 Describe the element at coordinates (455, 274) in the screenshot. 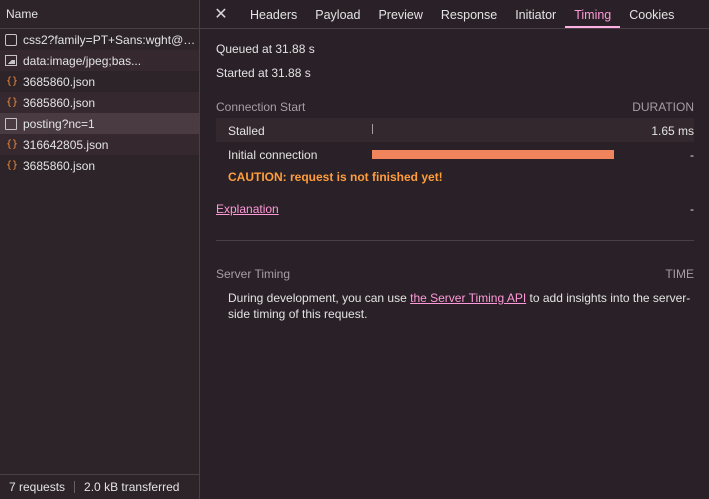

I see `server-timing-header: Server Timing TIME` at that location.